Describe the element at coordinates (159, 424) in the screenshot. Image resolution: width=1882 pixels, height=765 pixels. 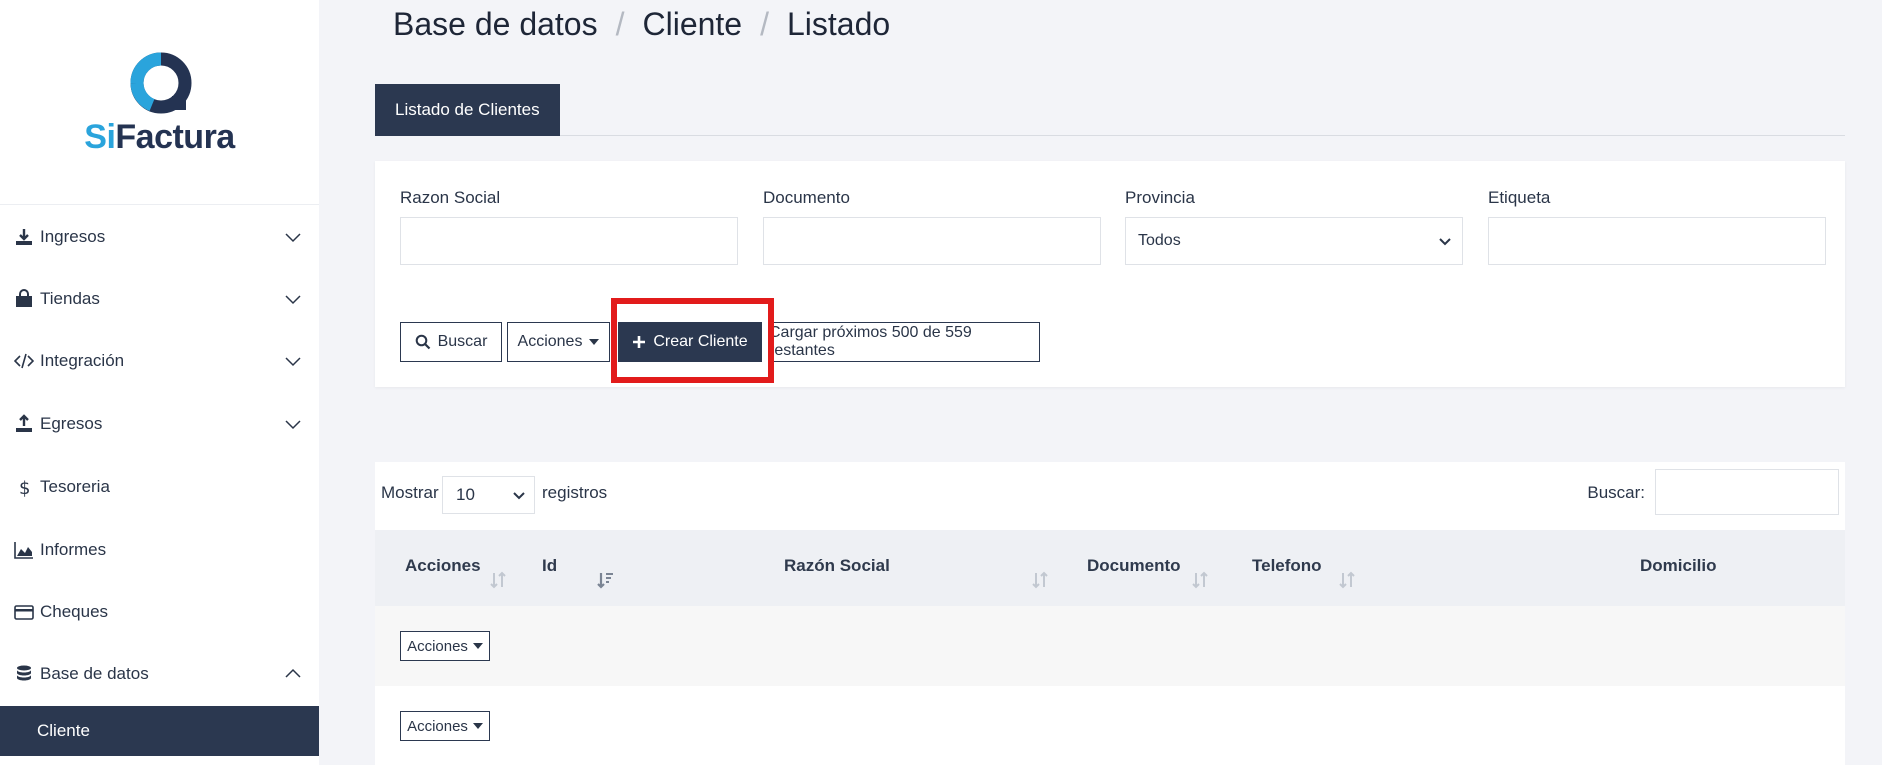
I see `sidebar-item-egresos: Egresos` at that location.